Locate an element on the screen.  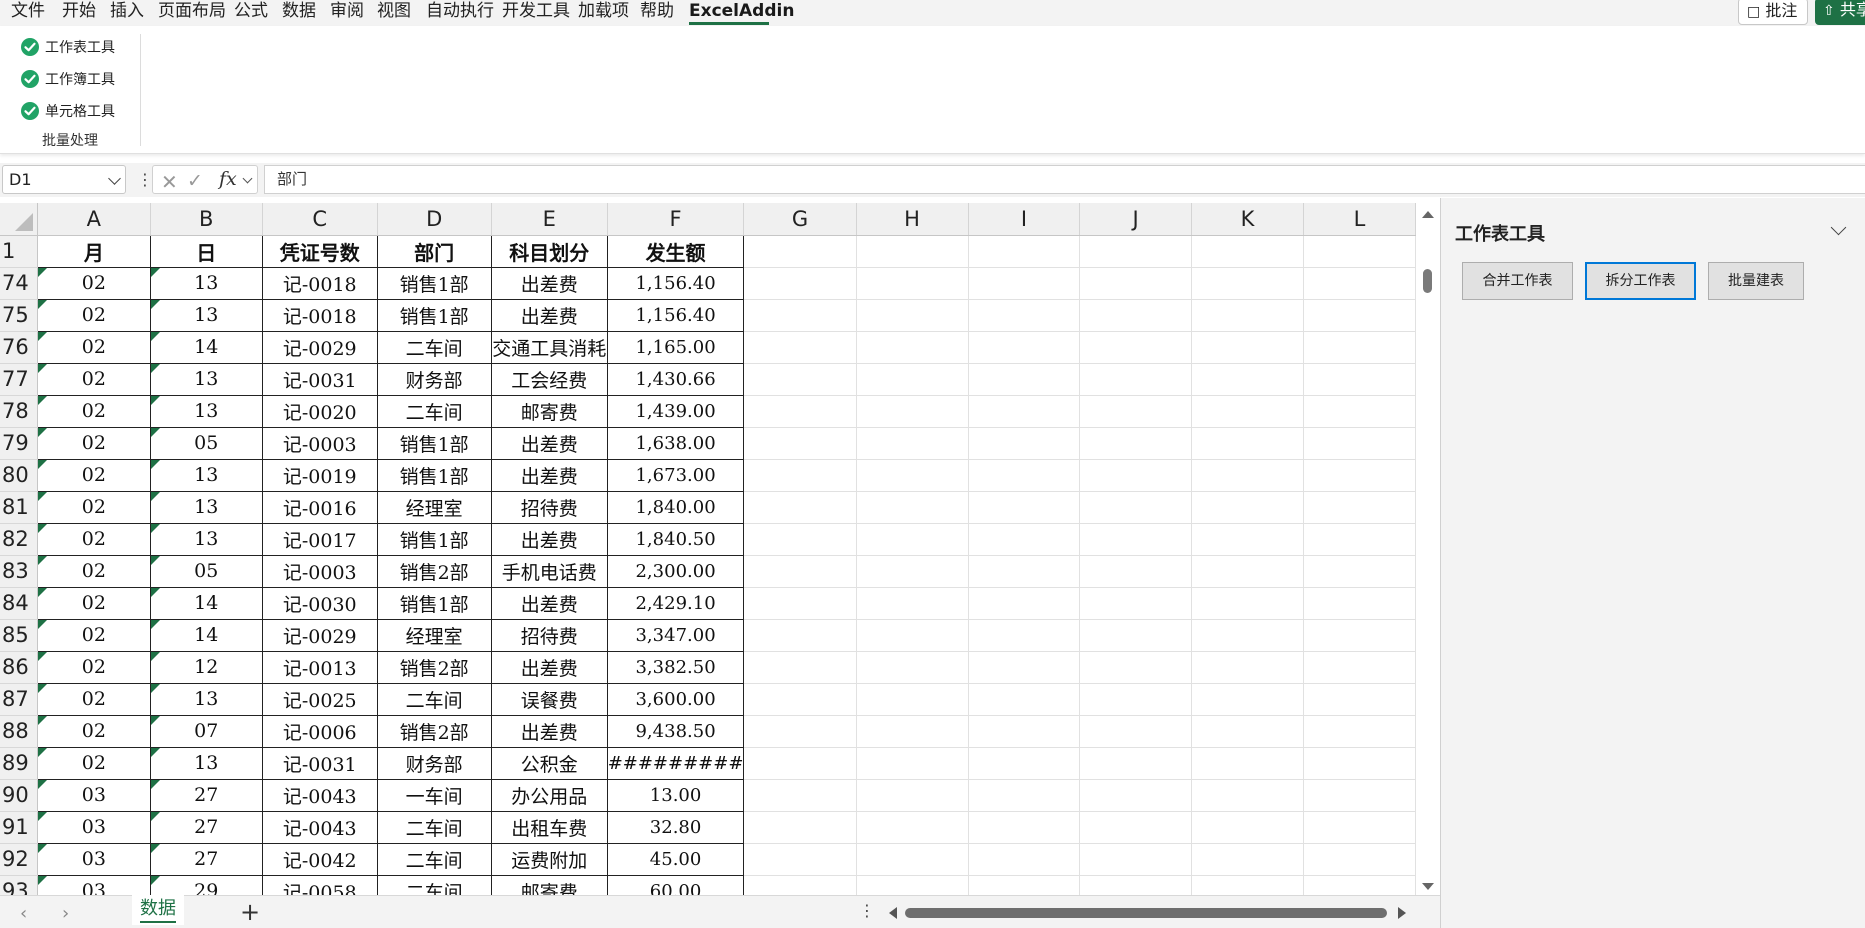
row-header: 88 is located at coordinates (19, 731).